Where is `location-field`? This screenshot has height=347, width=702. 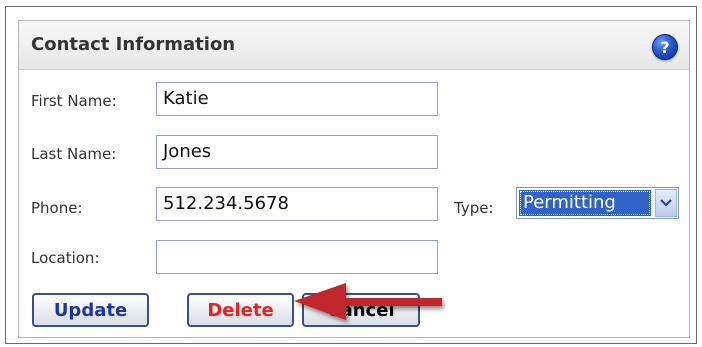 location-field is located at coordinates (297, 257).